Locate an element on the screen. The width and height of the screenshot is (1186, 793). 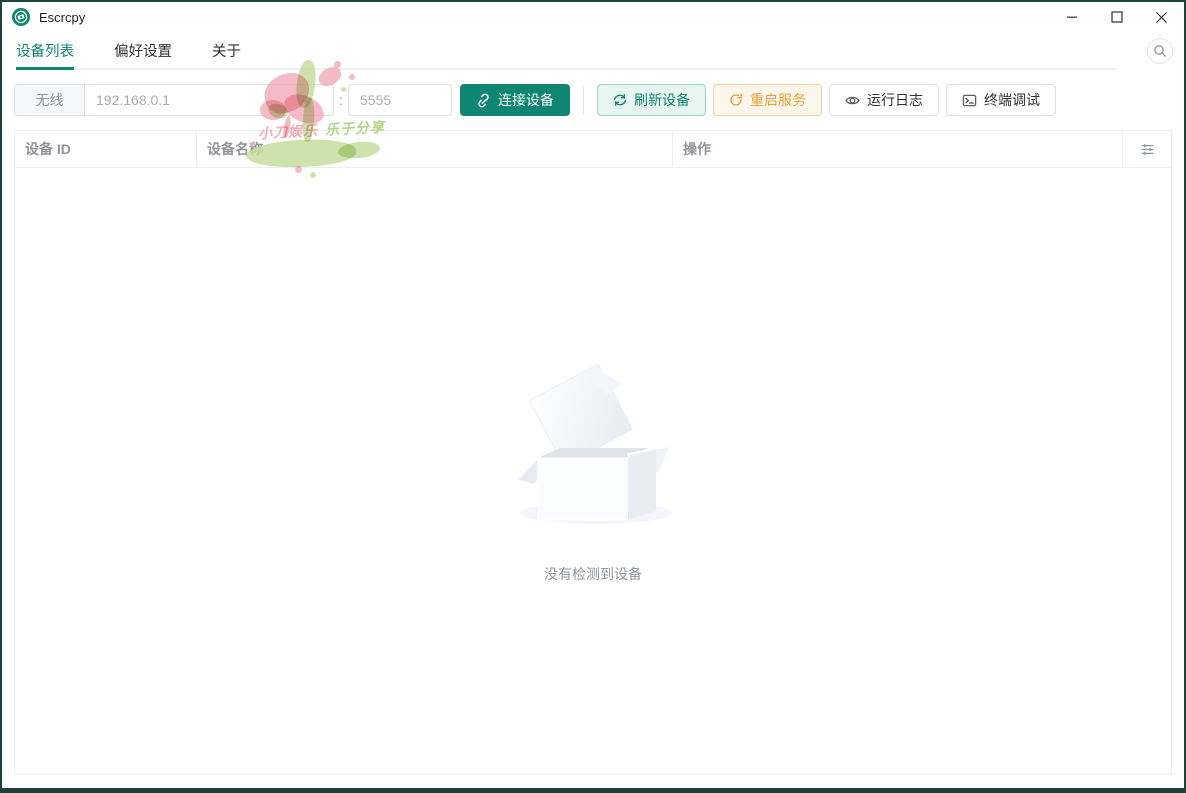
terminal-debug-label: 终端调试 is located at coordinates (1012, 100).